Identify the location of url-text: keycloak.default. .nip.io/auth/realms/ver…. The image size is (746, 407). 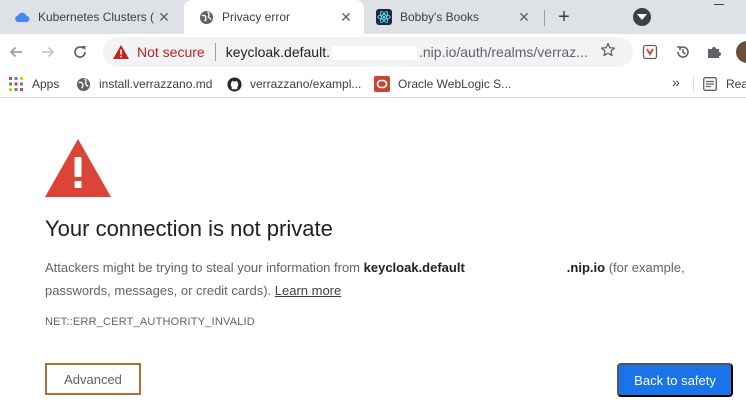
(406, 52).